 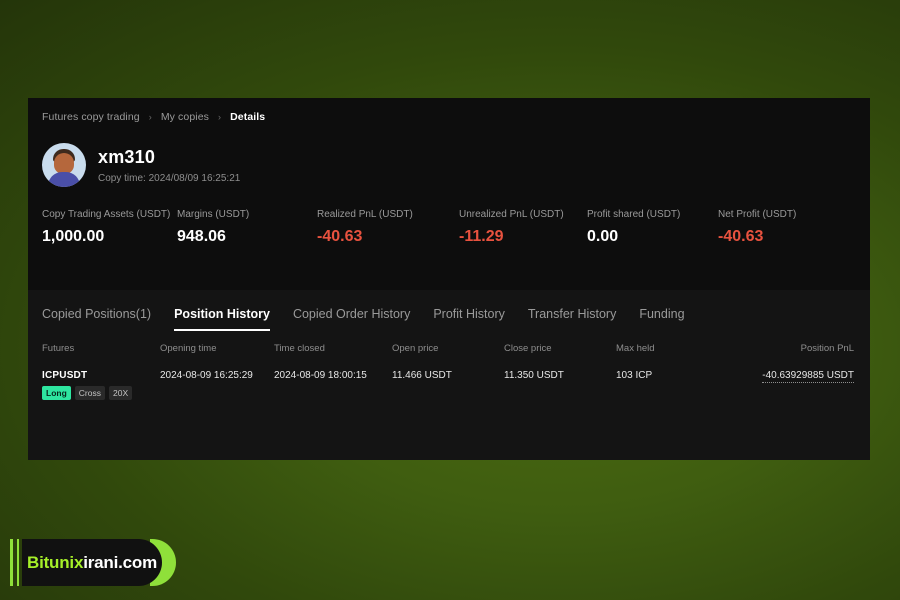 I want to click on stat-realized-pnl: Realized PnL (USDT) -40.63, so click(x=388, y=227).